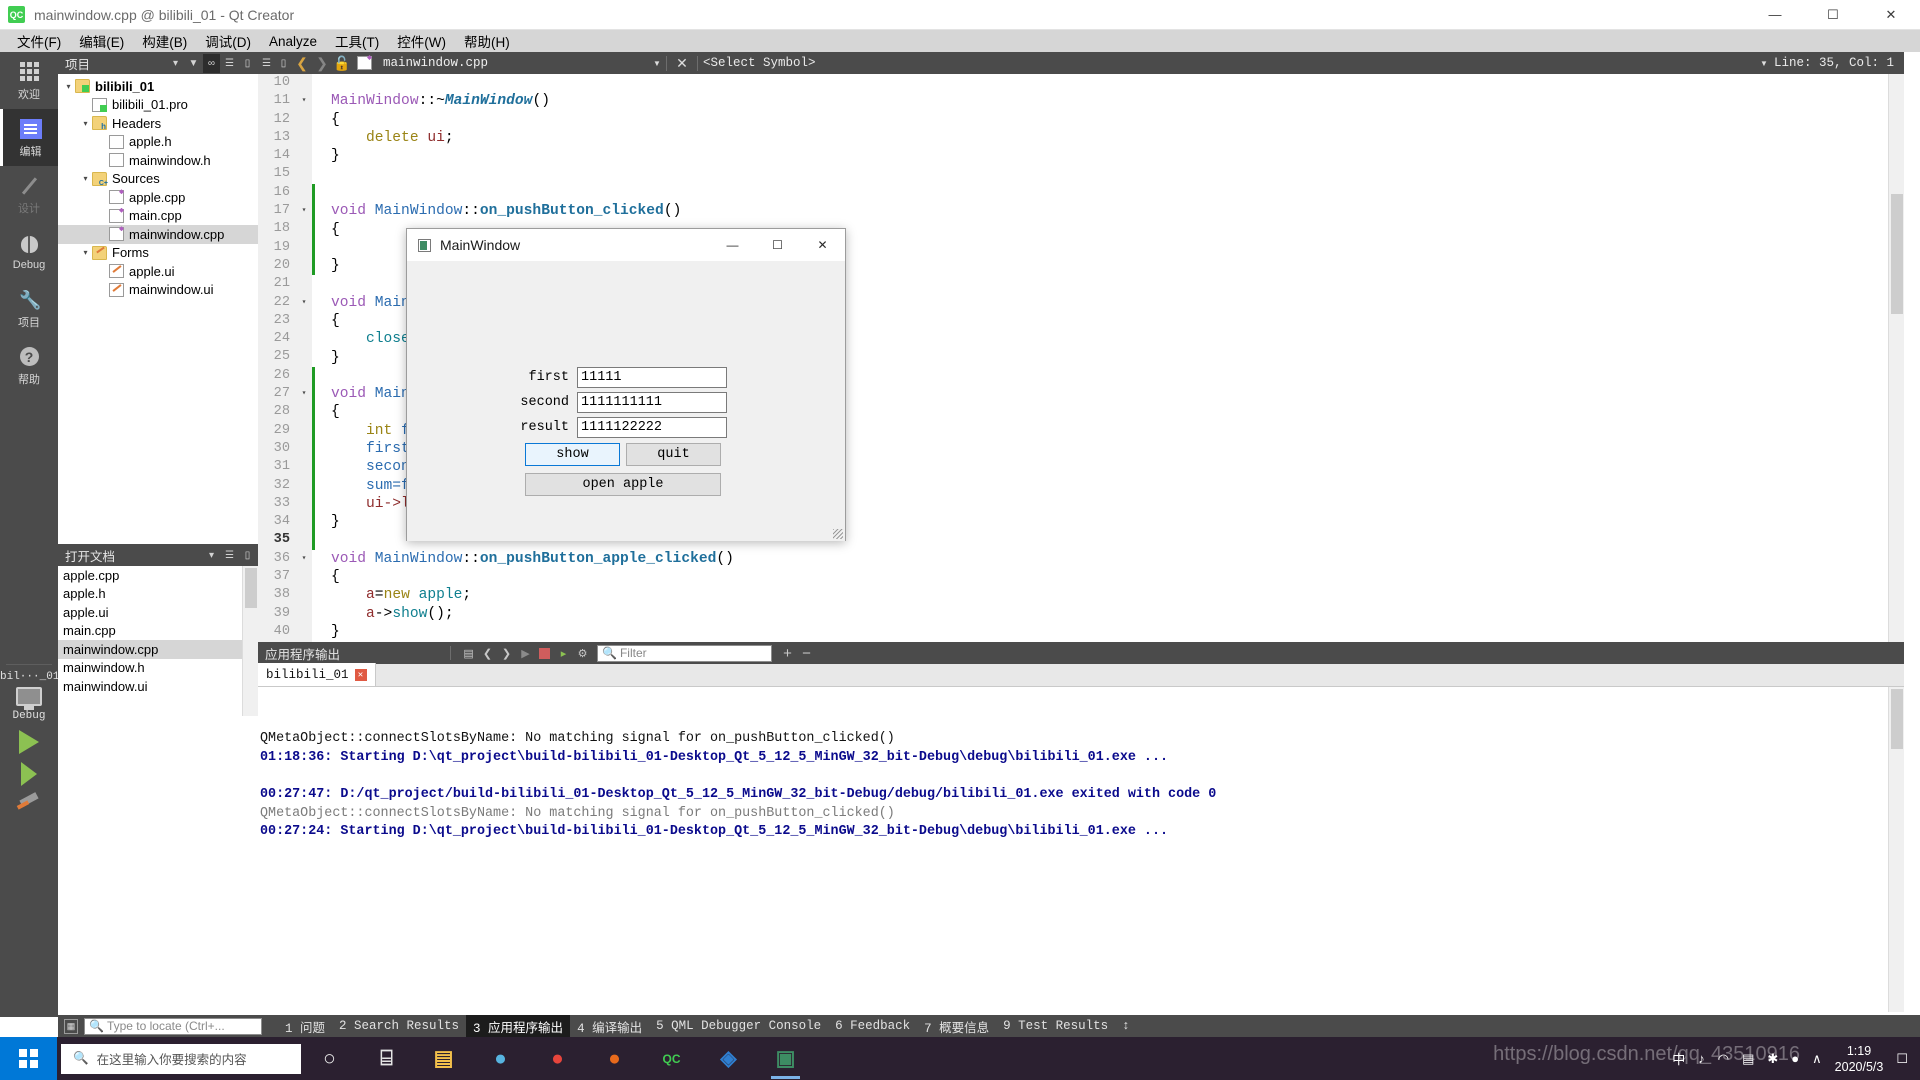 This screenshot has width=1920, height=1080. I want to click on prev-item-icon: ❮, so click(487, 653).